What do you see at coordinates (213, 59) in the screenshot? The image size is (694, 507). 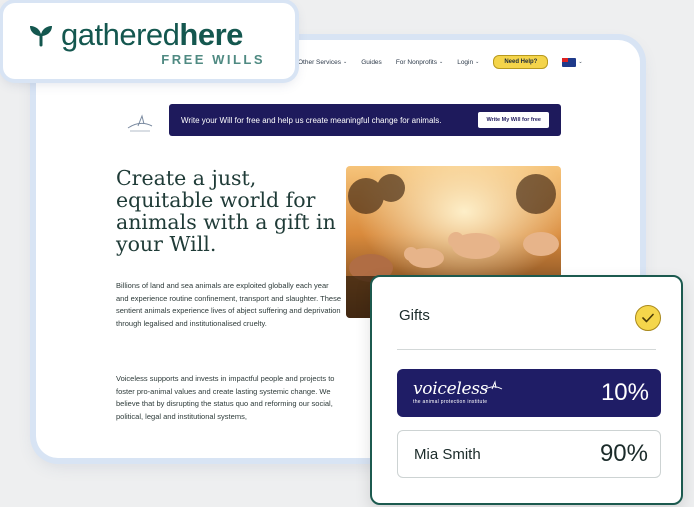 I see `brand-subtitle: FREE WILLS` at bounding box center [213, 59].